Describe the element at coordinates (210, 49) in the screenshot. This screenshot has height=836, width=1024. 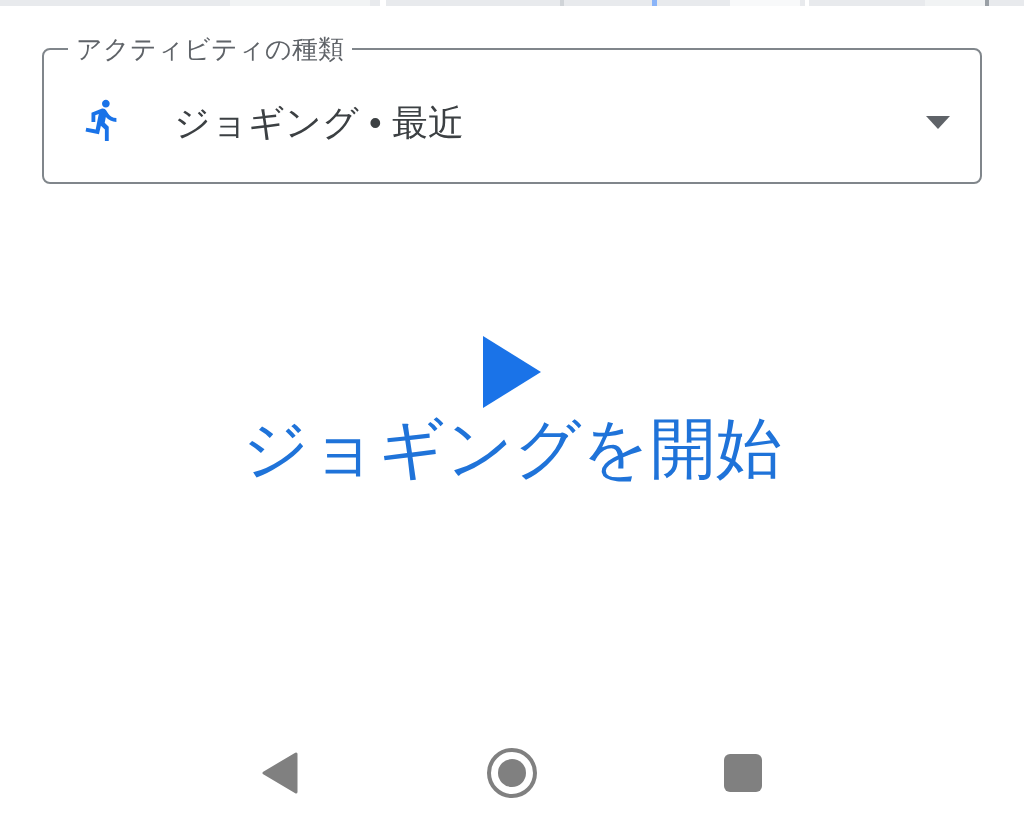
I see `field-label: アクティビティの種類` at that location.